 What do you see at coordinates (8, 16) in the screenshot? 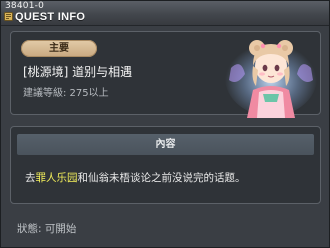
I see `quest-book-icon` at bounding box center [8, 16].